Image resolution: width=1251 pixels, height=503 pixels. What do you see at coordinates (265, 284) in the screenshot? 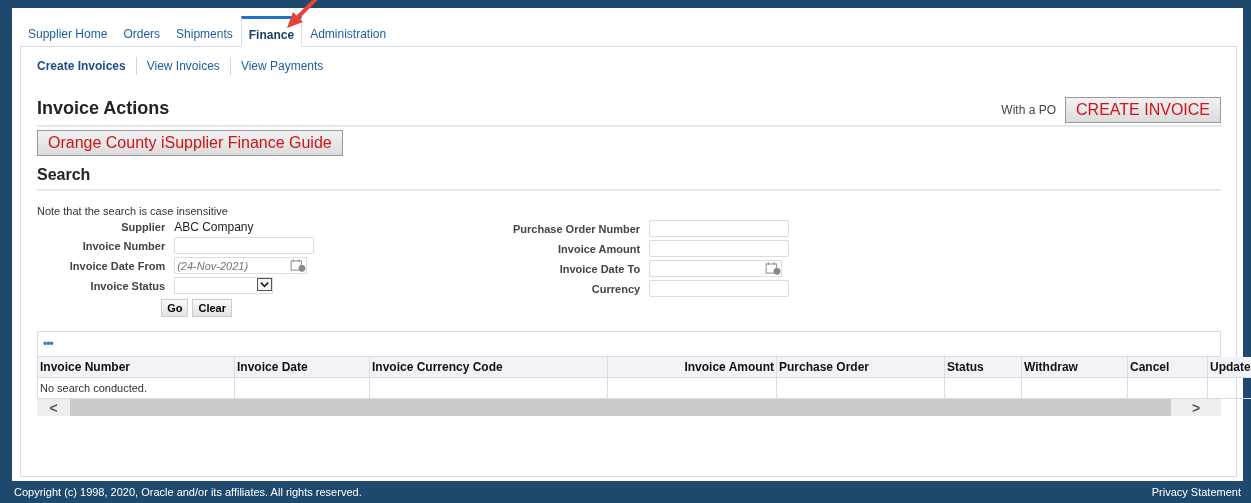
I see `caret-icon` at bounding box center [265, 284].